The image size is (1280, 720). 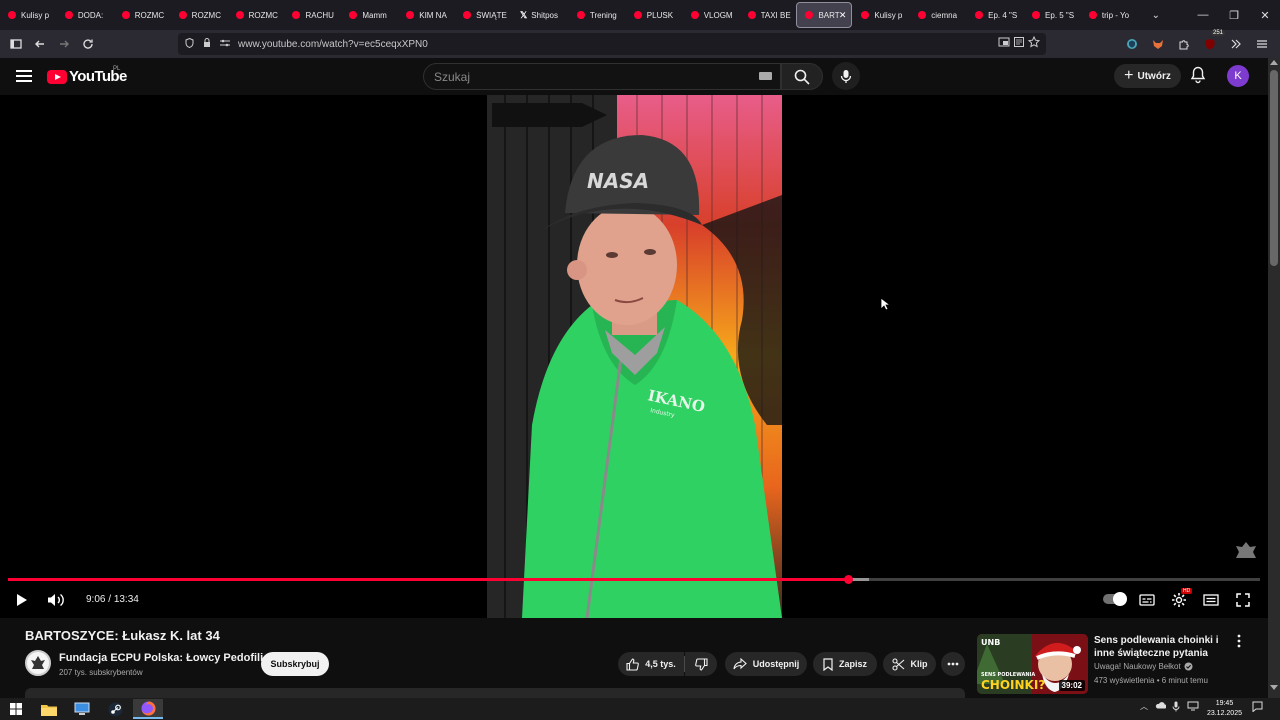 I want to click on clip-button: Klip, so click(x=909, y=664).